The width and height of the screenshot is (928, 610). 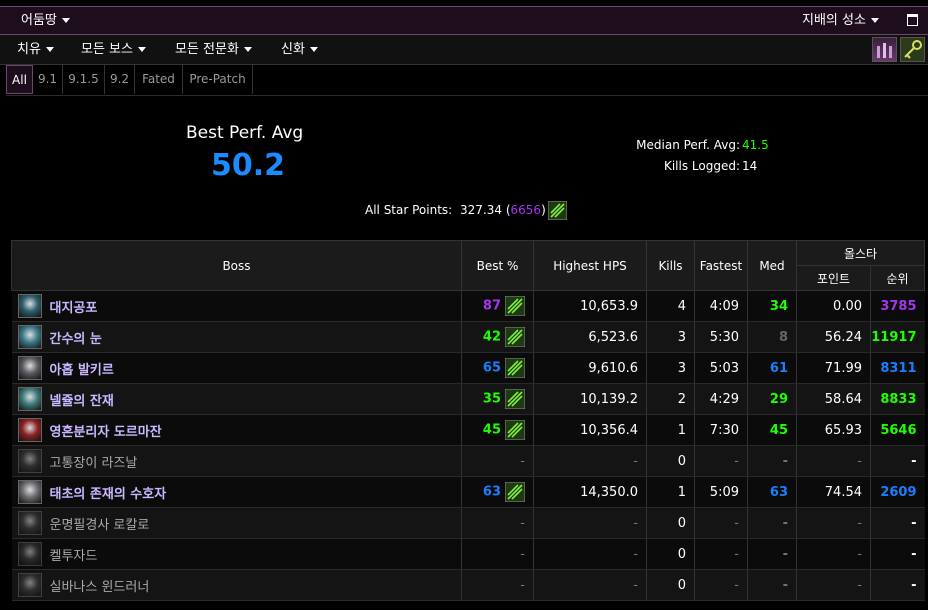 I want to click on table-row: 간수의 눈 42 6,523.6 3 5:30 8 56.24 11917, so click(x=468, y=337).